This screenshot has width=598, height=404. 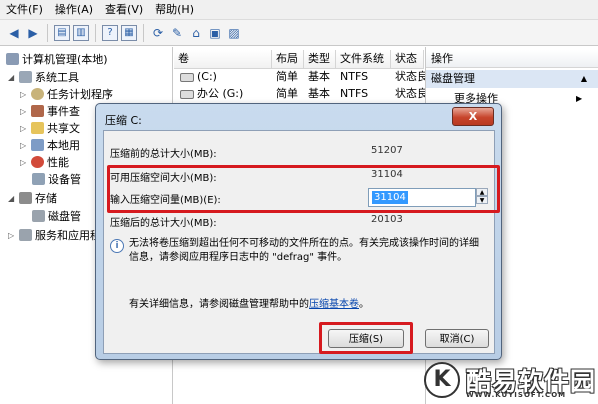 I want to click on tree-item-disk-management: 磁盘管, so click(x=56, y=216).